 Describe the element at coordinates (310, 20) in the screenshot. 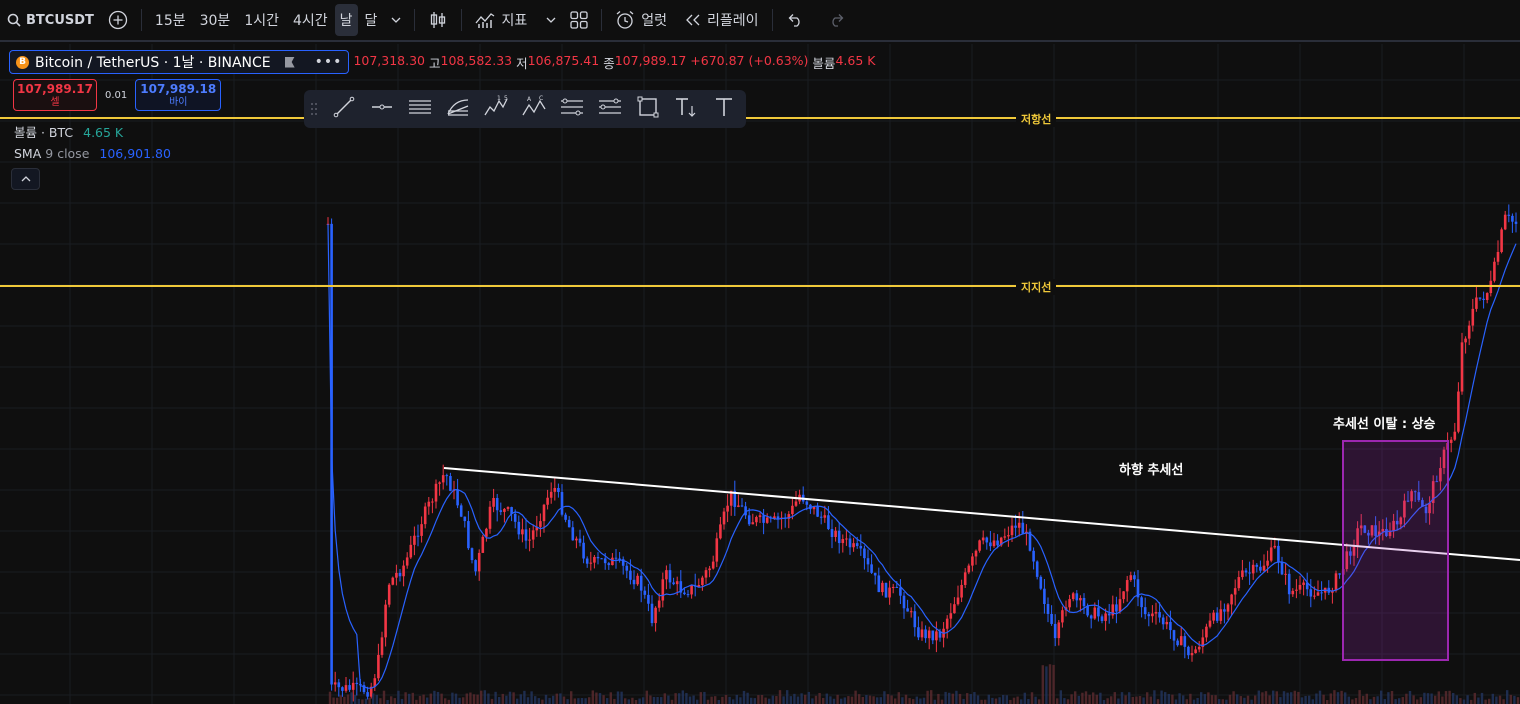

I see `timeframe-4h: 4시간` at that location.